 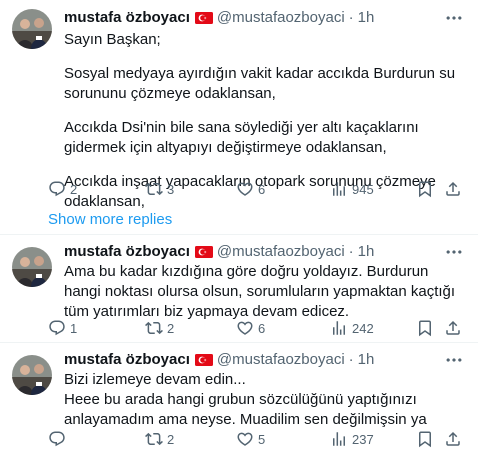 I want to click on view-count: 242, so click(x=363, y=328).